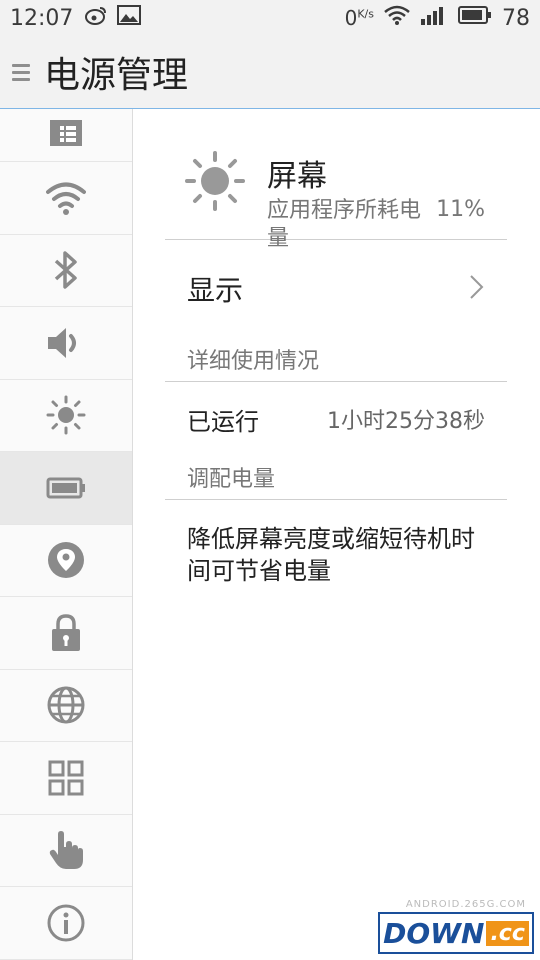 Image resolution: width=540 pixels, height=960 pixels. Describe the element at coordinates (434, 933) in the screenshot. I see `watermark-brand: DOWN` at that location.